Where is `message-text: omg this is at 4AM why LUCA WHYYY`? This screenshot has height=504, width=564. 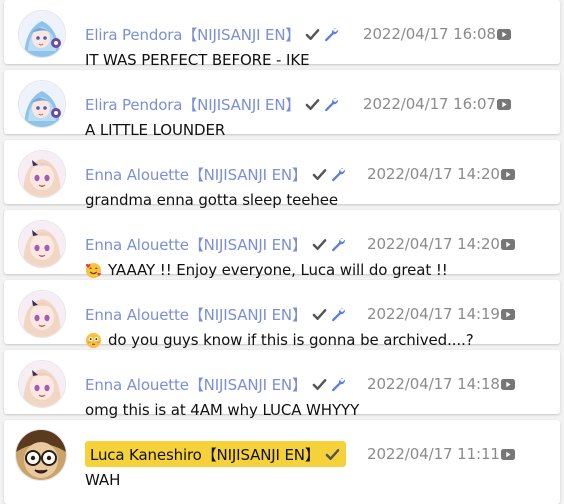 message-text: omg this is at 4AM why LUCA WHYYY is located at coordinates (222, 410).